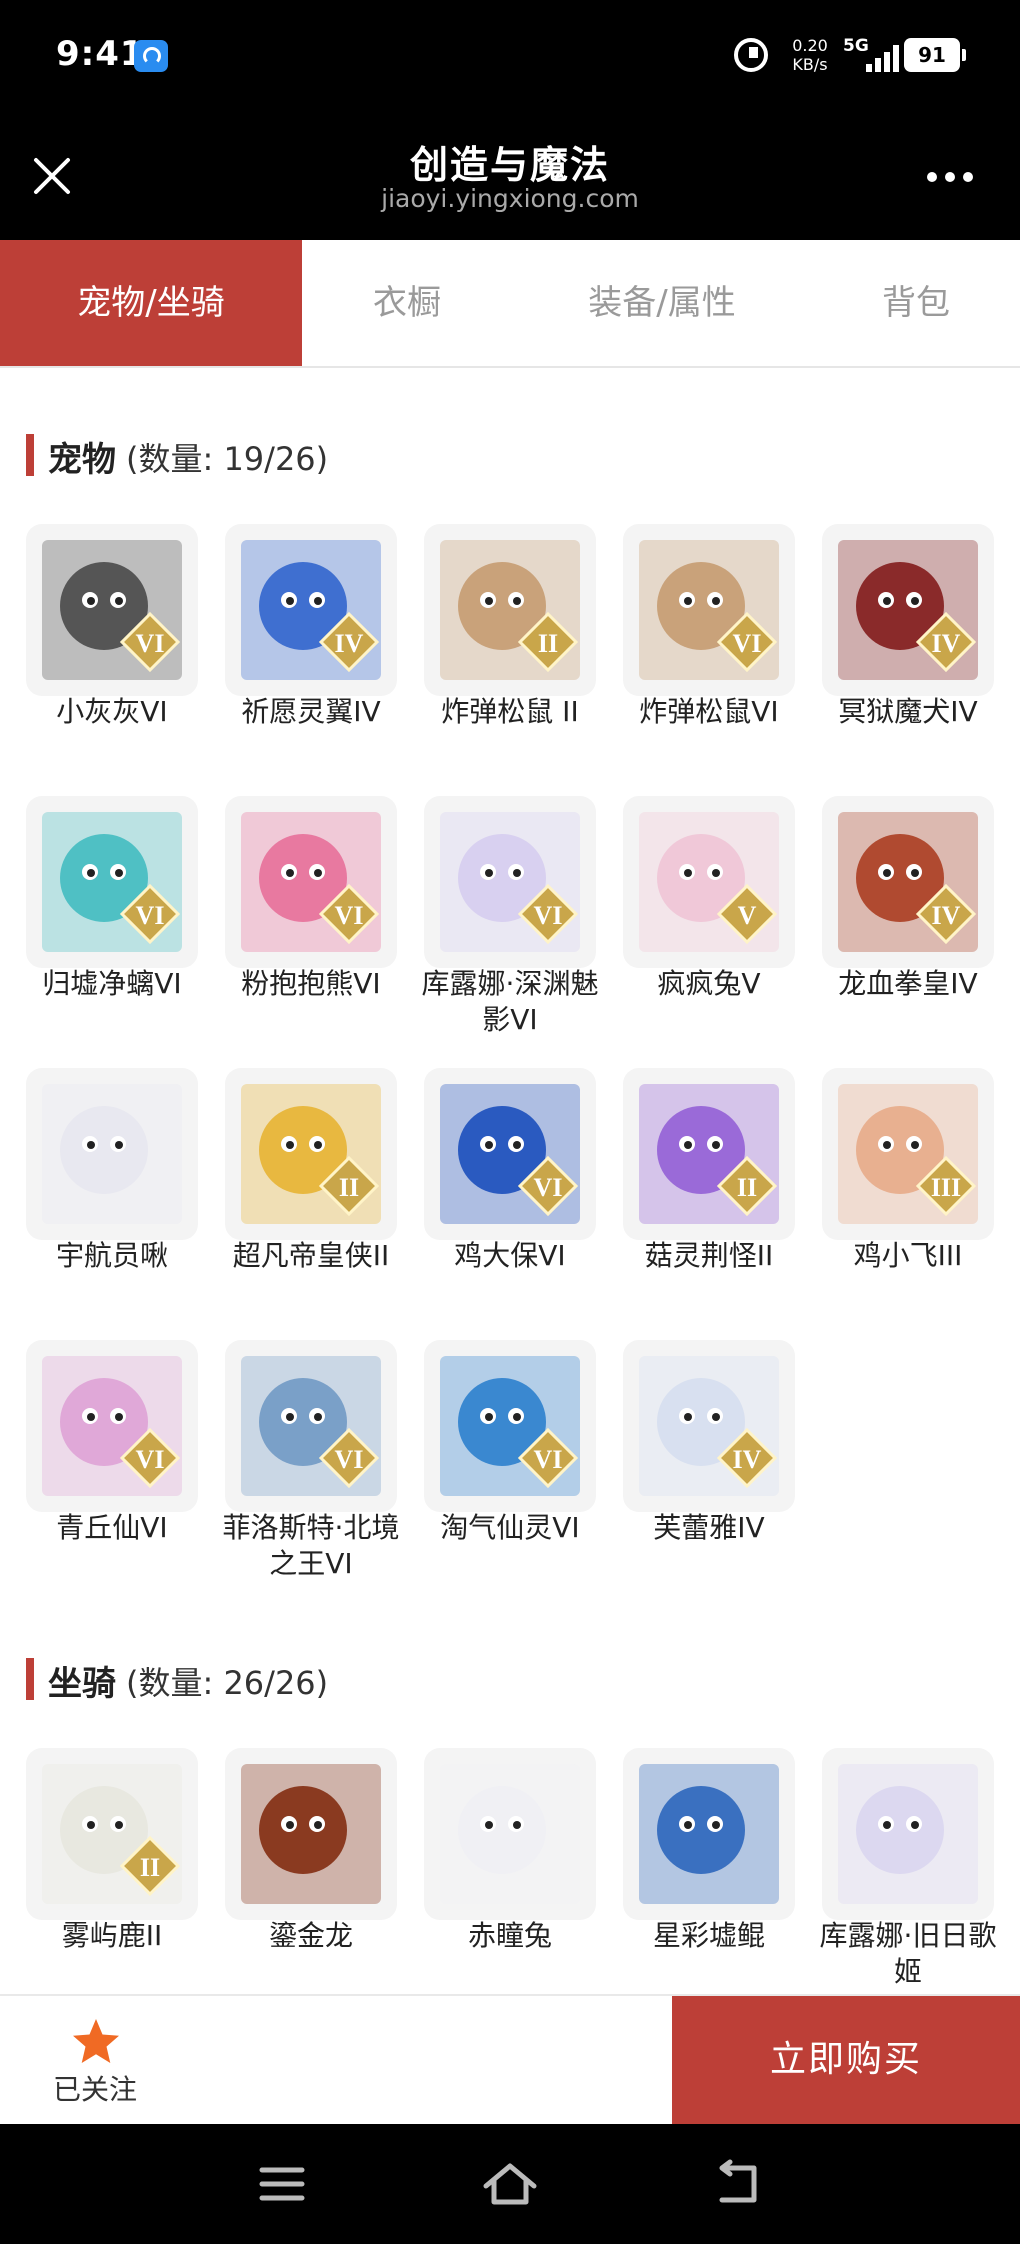  What do you see at coordinates (932, 177) in the screenshot?
I see `more-icon` at bounding box center [932, 177].